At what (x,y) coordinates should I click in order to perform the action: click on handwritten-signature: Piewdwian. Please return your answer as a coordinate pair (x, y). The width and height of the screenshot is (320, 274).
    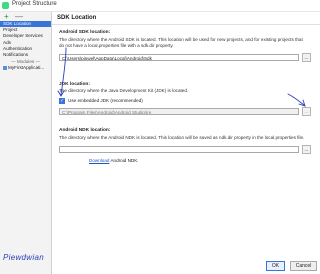
    Looking at the image, I should click on (23, 257).